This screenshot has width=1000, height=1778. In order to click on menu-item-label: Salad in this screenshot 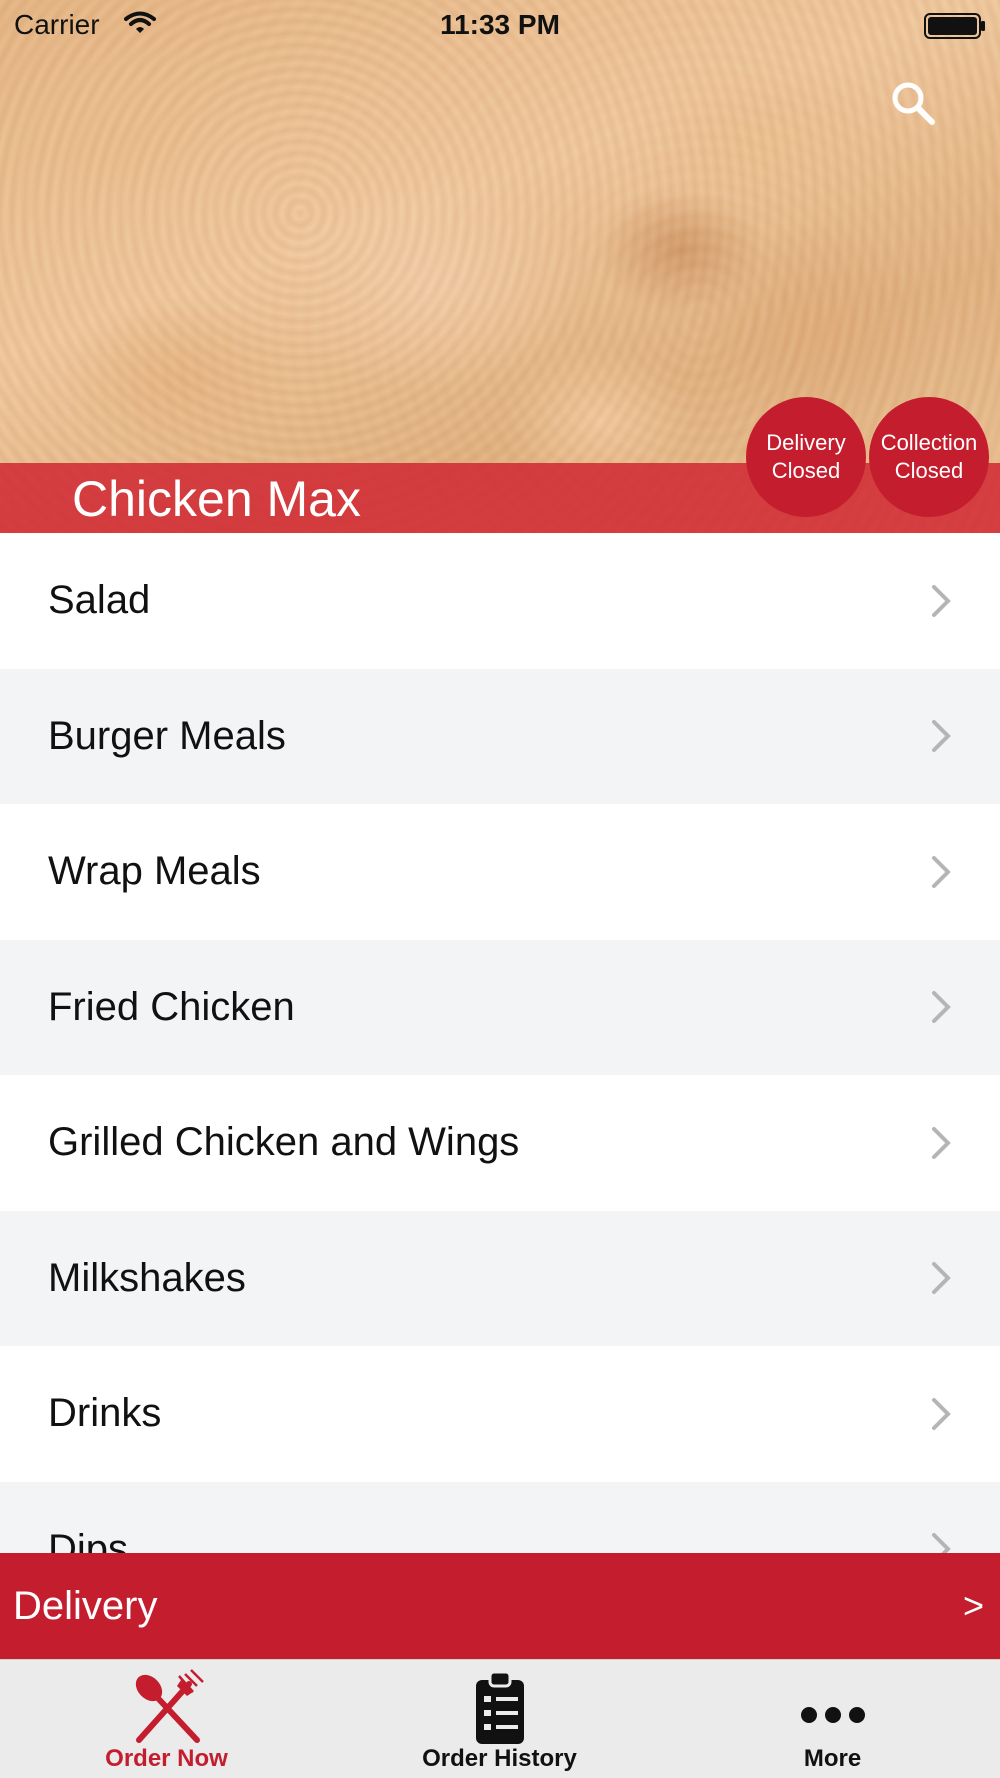, I will do `click(99, 600)`.